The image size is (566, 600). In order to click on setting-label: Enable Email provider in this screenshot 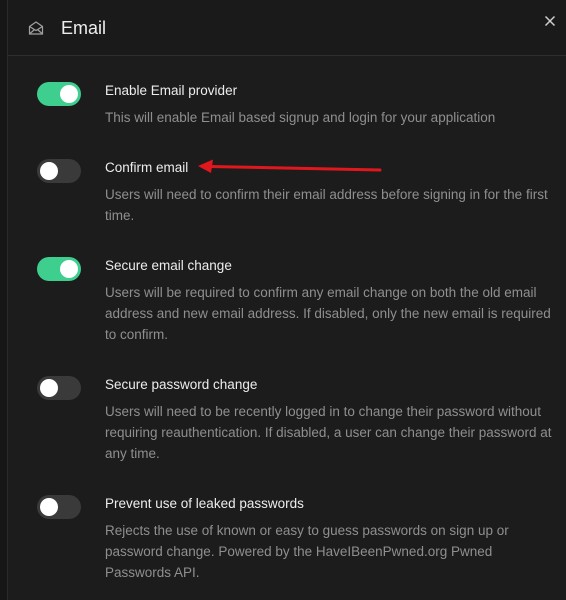, I will do `click(171, 90)`.